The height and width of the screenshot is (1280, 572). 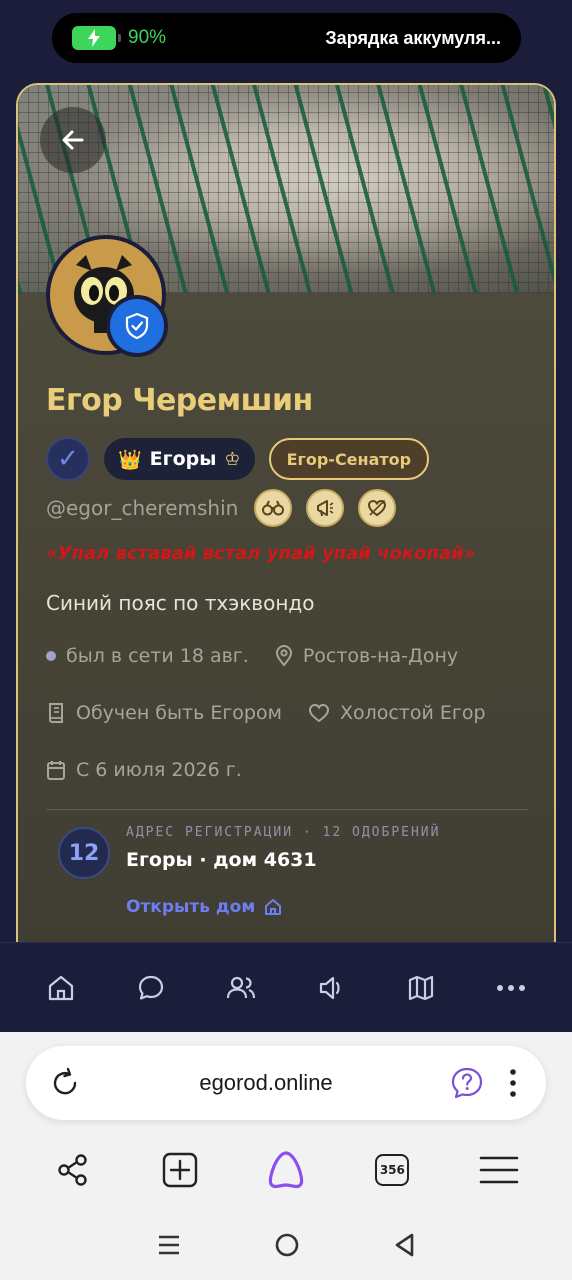 I want to click on heart-icon, so click(x=319, y=713).